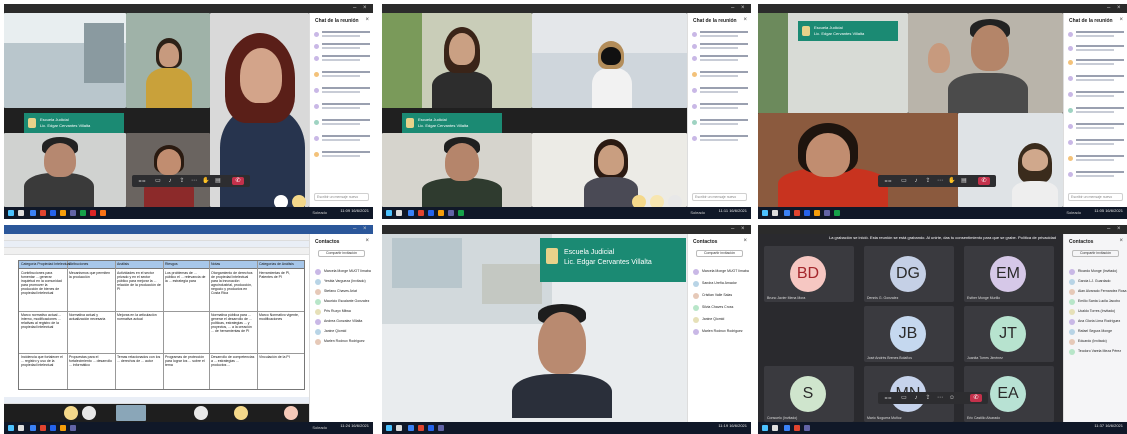  Describe the element at coordinates (1097, 292) in the screenshot. I see `contact-item: Alan Alvarado Fernandez Rosa` at that location.